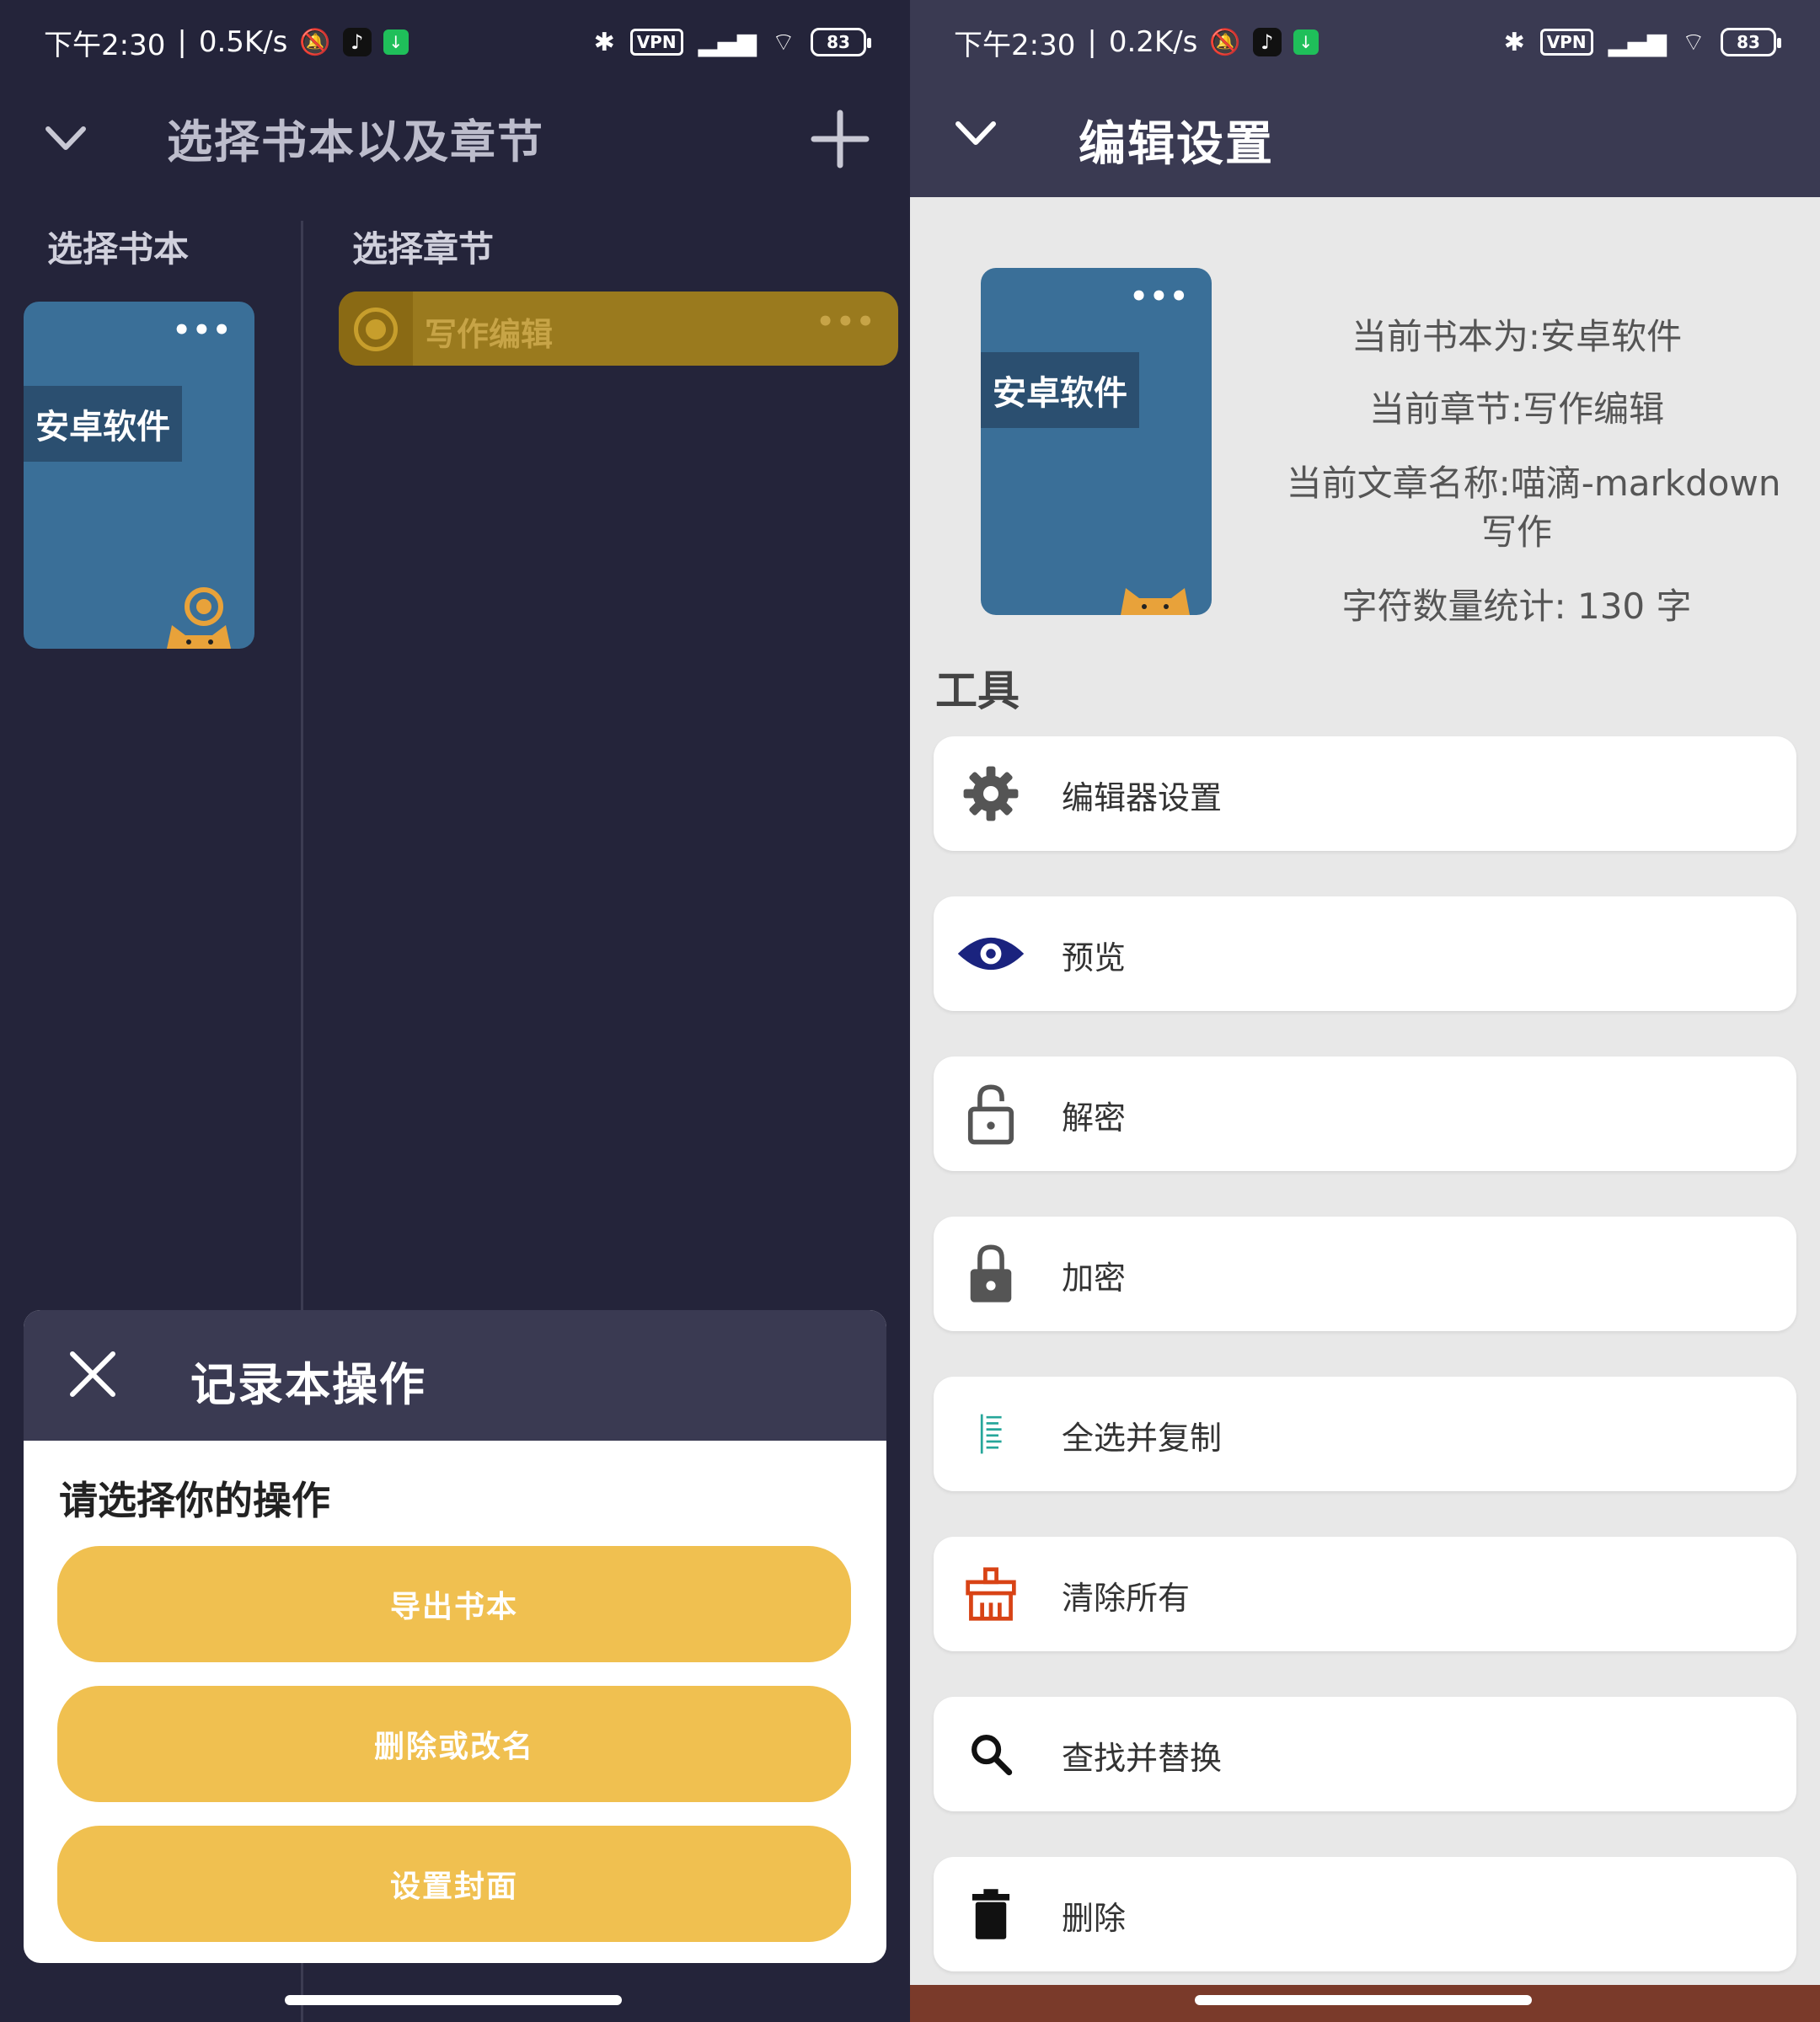  I want to click on preview-item: 预览, so click(1365, 953).